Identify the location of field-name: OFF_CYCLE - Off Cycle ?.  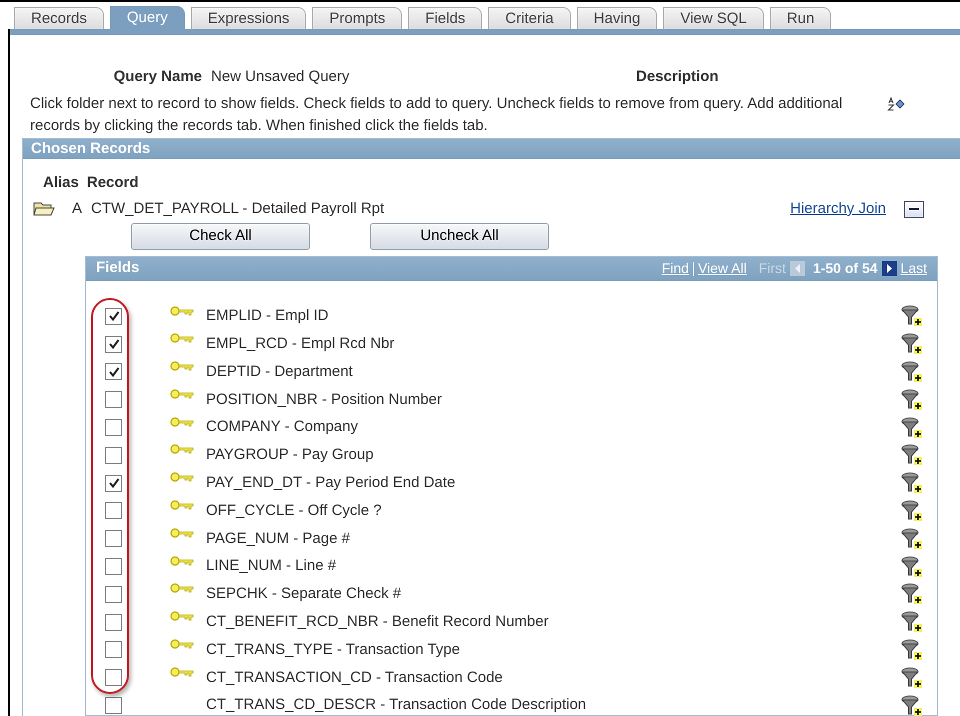
(294, 510).